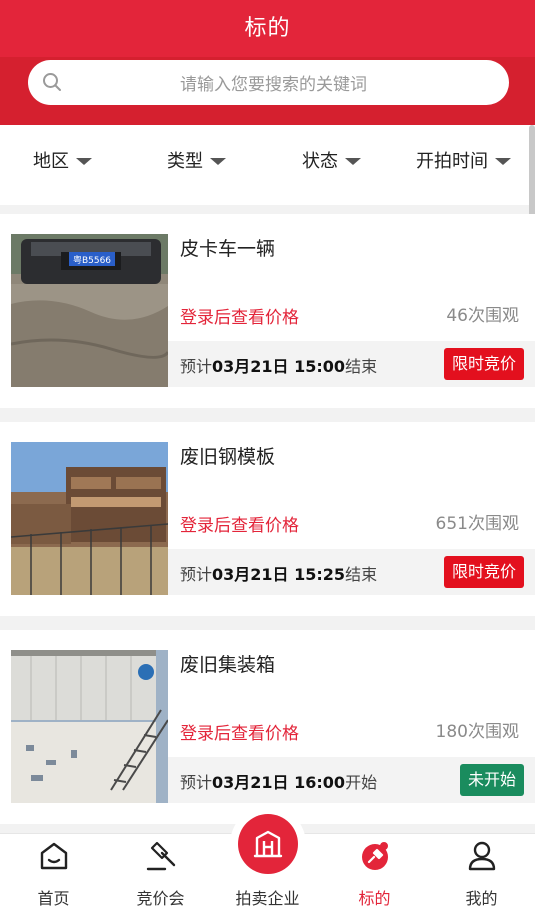  I want to click on auction-time-bar: 预计03月21日 15:25结束 限时竞价, so click(351, 572).